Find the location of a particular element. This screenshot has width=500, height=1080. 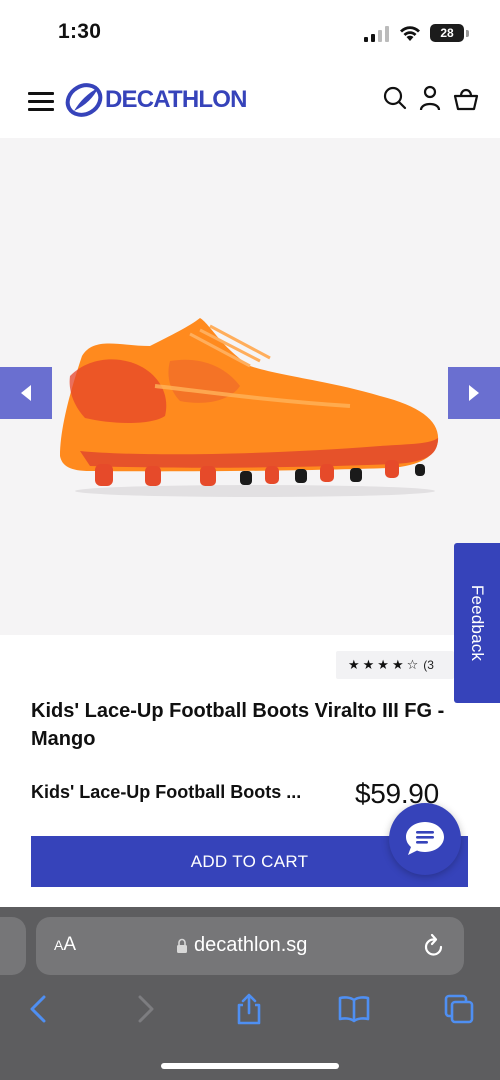

search-icon is located at coordinates (395, 98).